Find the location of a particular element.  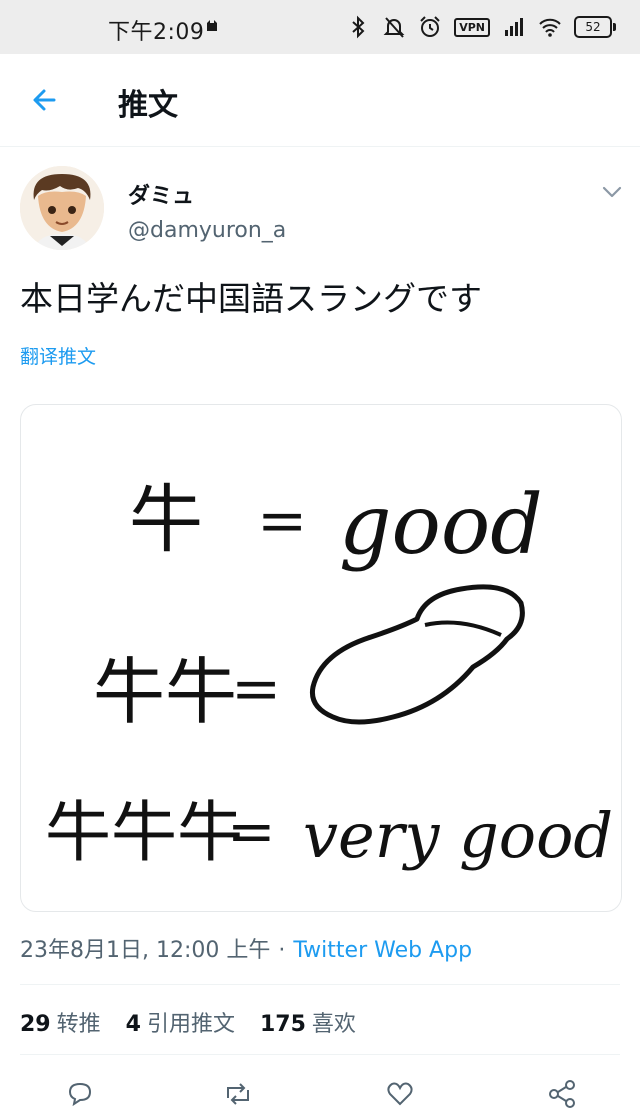

likes-label: 喜欢 is located at coordinates (333, 1024).